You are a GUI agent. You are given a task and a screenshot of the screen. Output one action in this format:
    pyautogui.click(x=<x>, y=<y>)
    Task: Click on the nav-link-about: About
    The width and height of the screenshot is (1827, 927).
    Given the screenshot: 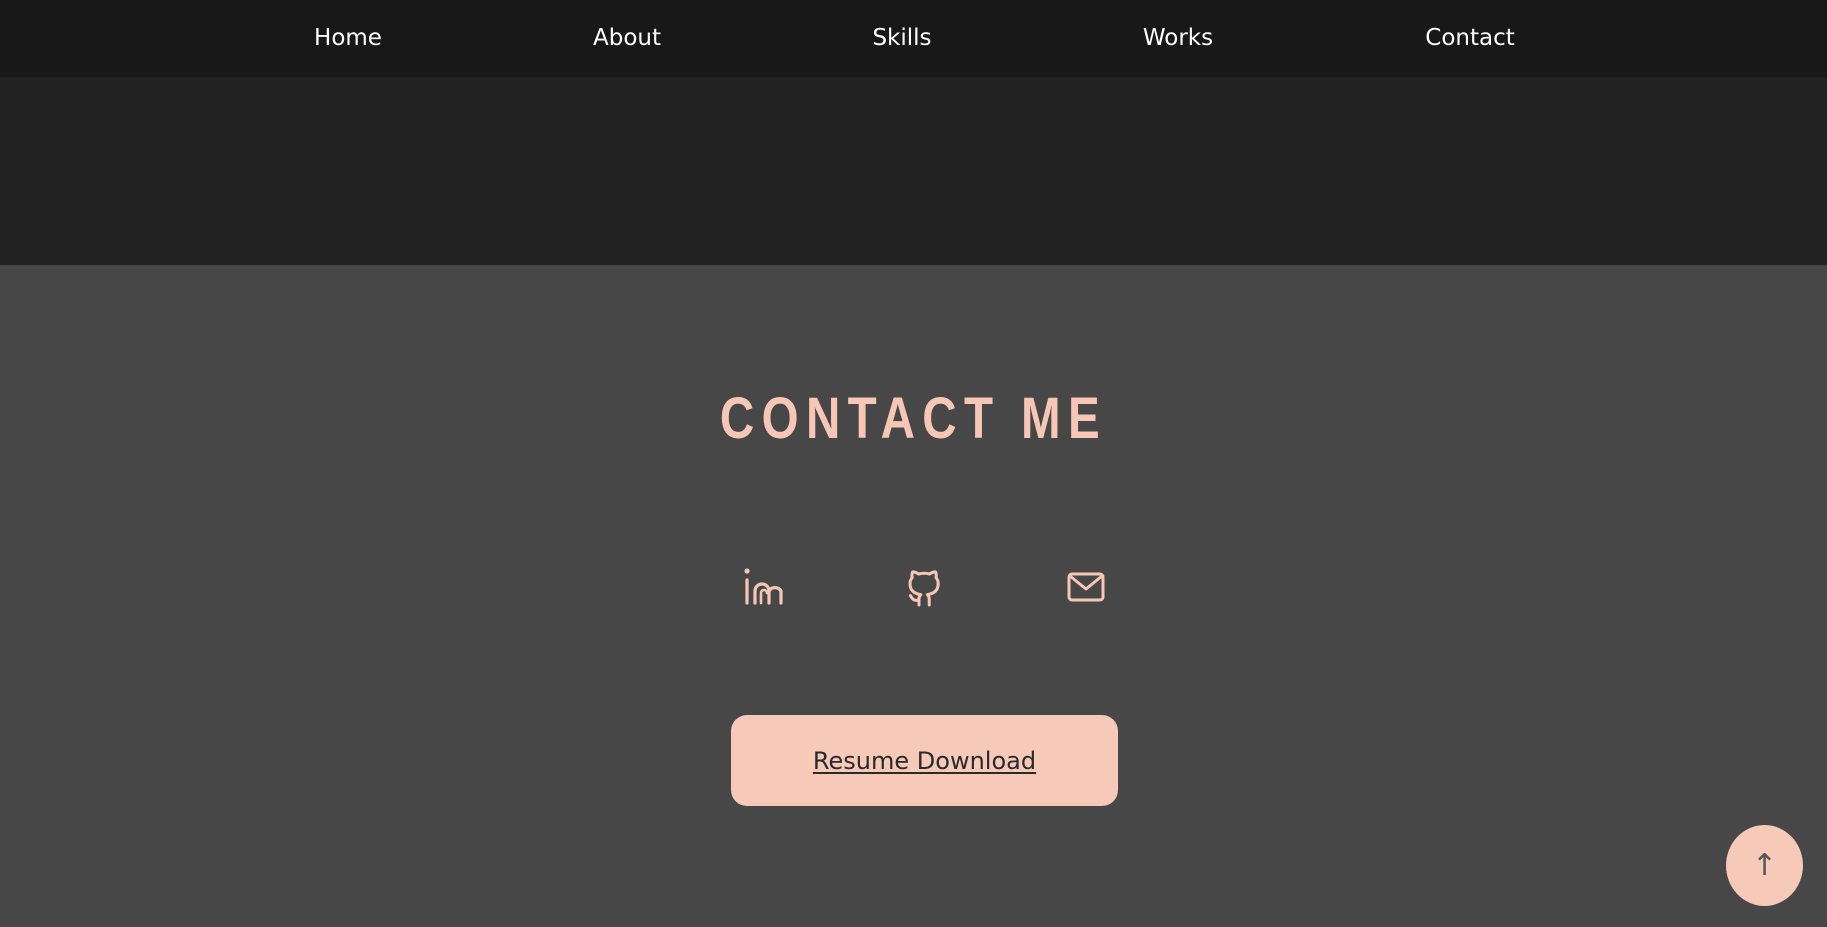 What is the action you would take?
    pyautogui.click(x=627, y=38)
    